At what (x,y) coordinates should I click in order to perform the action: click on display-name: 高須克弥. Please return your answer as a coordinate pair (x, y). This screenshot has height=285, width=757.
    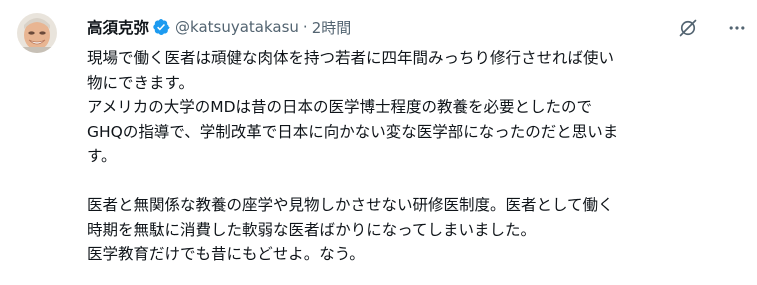
    Looking at the image, I should click on (118, 27).